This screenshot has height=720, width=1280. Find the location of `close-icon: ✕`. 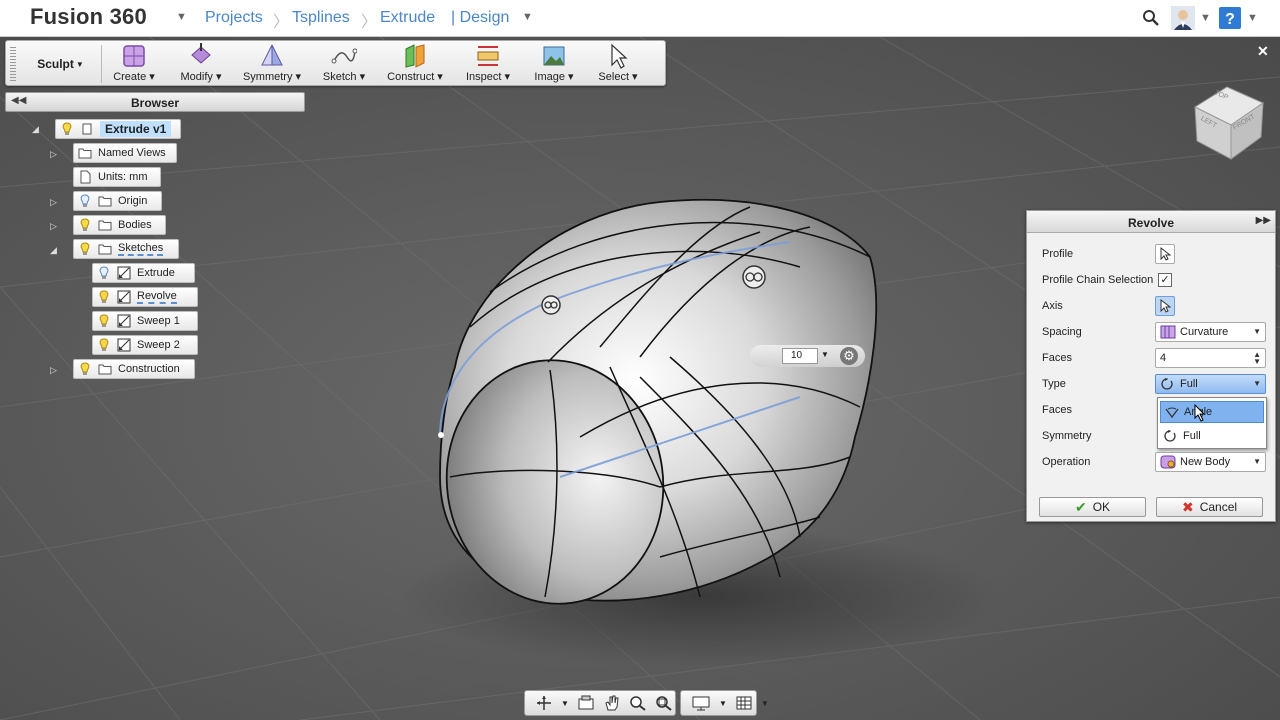

close-icon: ✕ is located at coordinates (1263, 51).